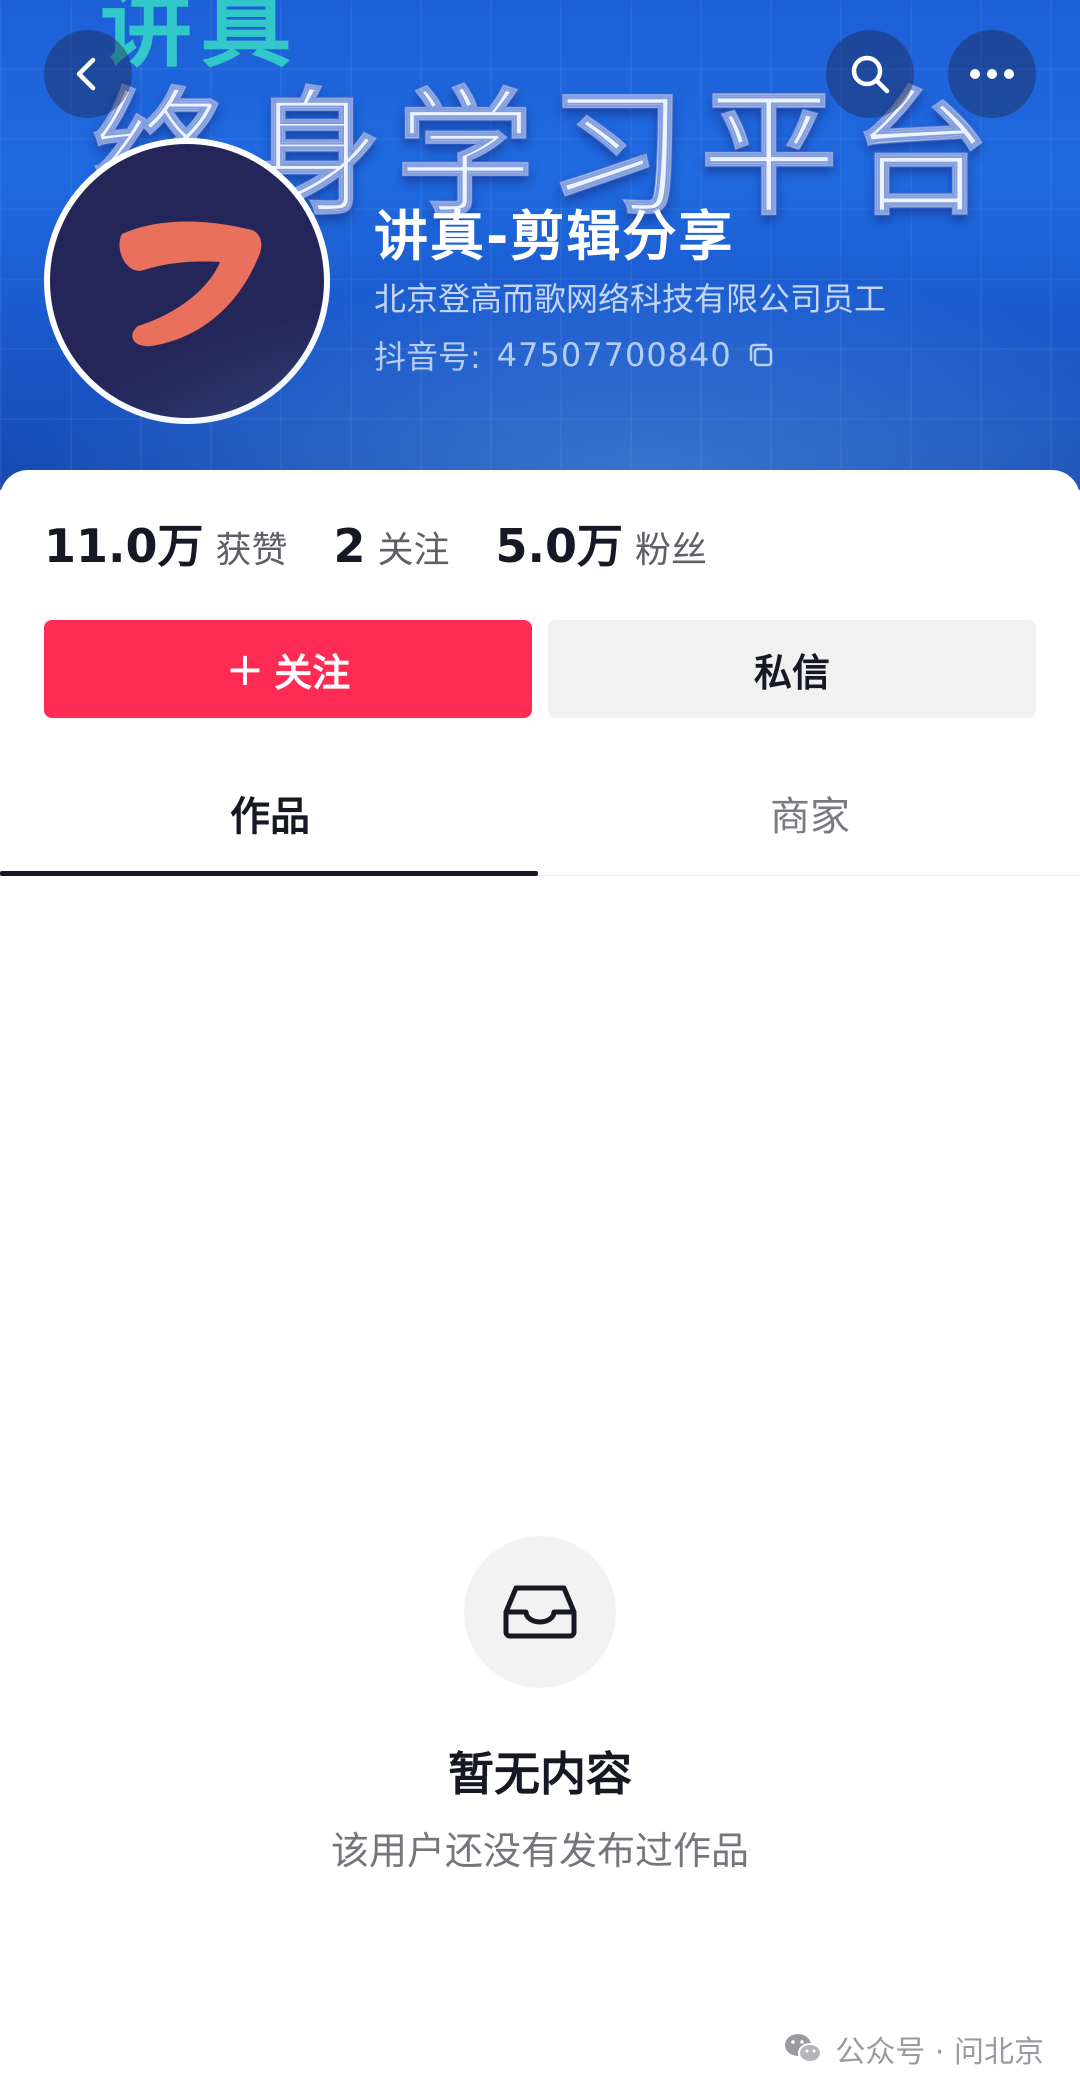 The width and height of the screenshot is (1080, 2097). Describe the element at coordinates (245, 669) in the screenshot. I see `plus-icon: +` at that location.